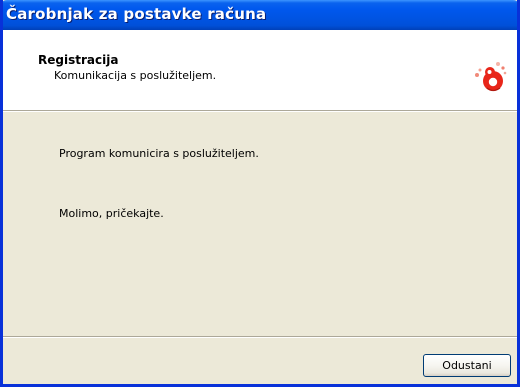 The image size is (520, 387). Describe the element at coordinates (491, 77) in the screenshot. I see `logo-icon` at that location.